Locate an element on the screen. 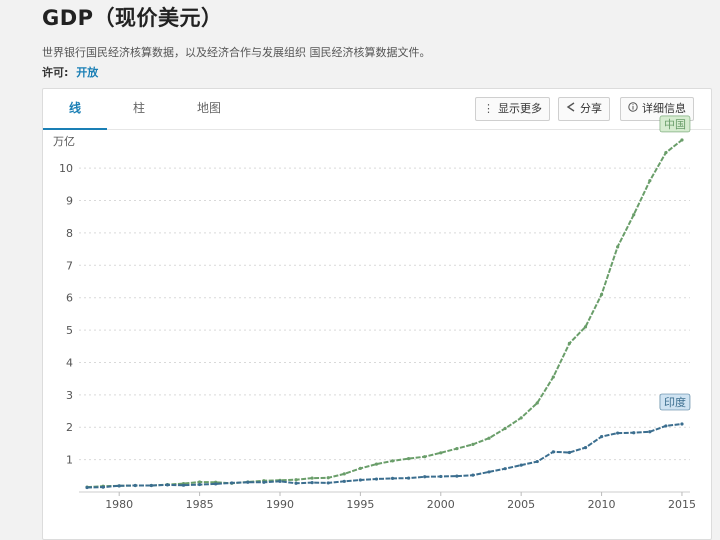 This screenshot has height=540, width=720. y-tick-label: 9 is located at coordinates (69, 201).